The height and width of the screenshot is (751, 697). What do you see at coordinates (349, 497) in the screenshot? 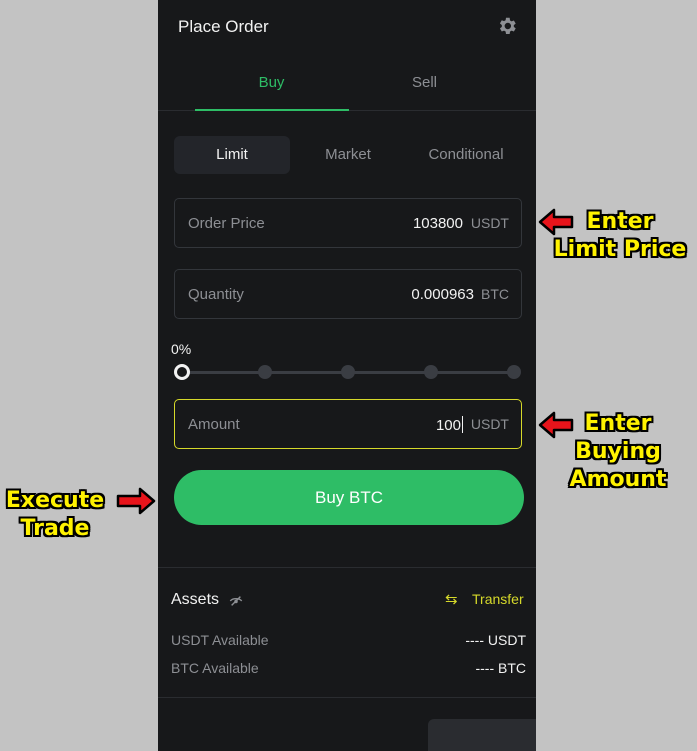
I see `buy-btc-button: Buy BTC` at bounding box center [349, 497].